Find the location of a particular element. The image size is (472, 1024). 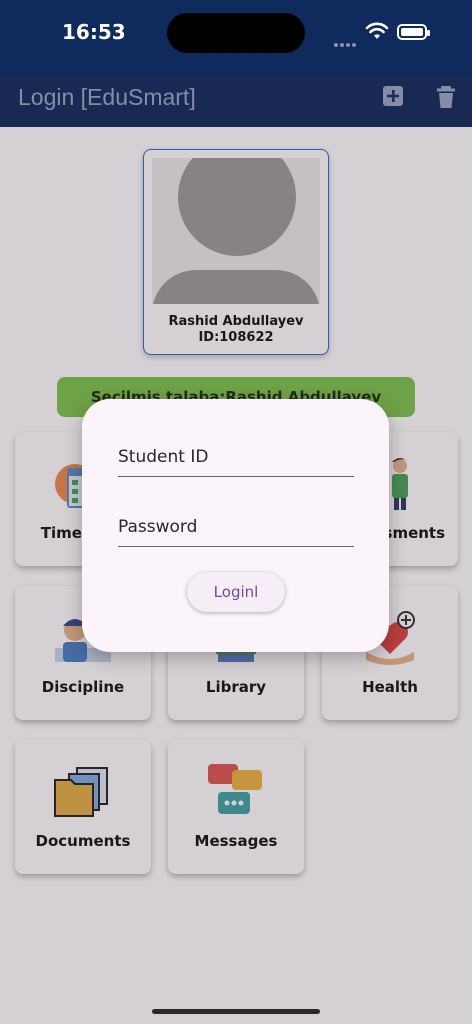

dynamic-island is located at coordinates (236, 33).